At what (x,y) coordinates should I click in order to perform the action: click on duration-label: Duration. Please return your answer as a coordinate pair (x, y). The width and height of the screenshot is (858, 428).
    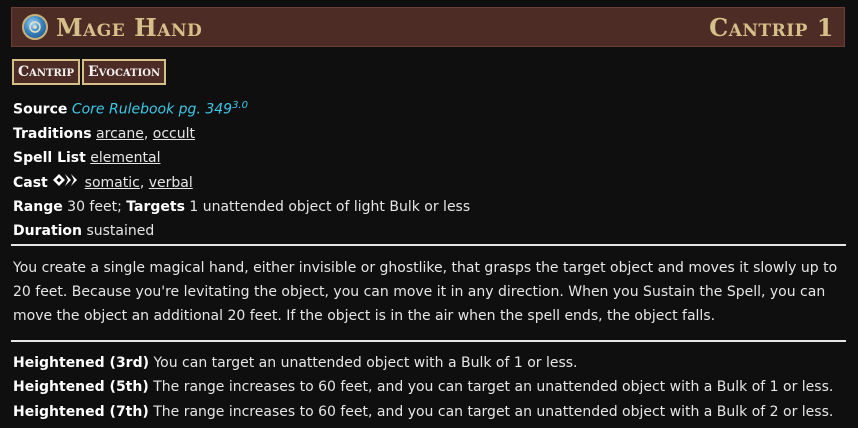
    Looking at the image, I should click on (48, 231).